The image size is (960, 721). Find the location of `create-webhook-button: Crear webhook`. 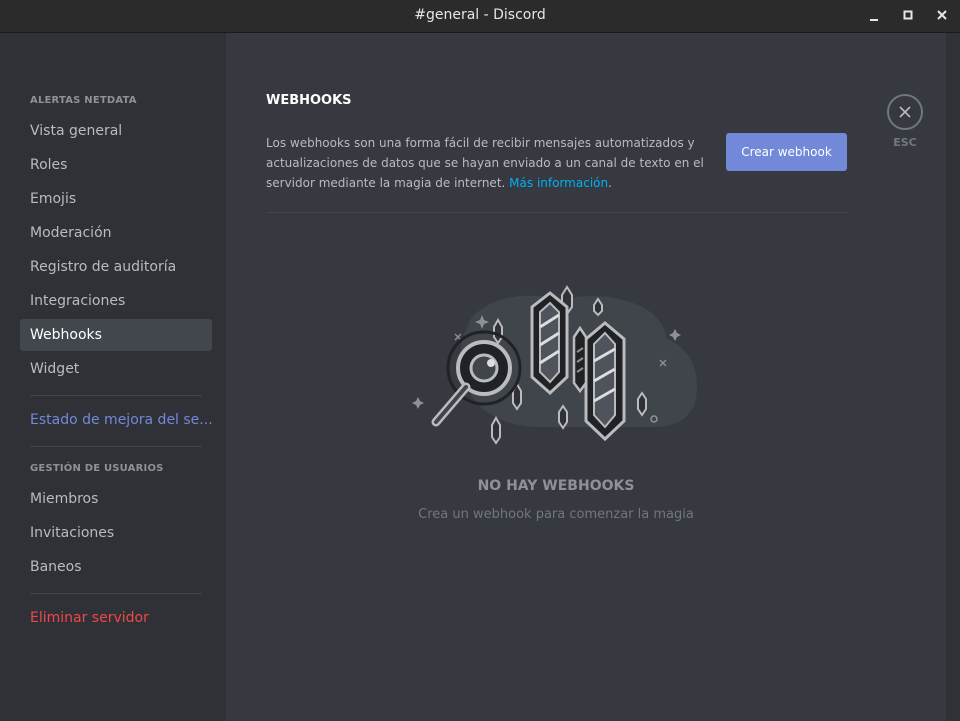

create-webhook-button: Crear webhook is located at coordinates (786, 152).